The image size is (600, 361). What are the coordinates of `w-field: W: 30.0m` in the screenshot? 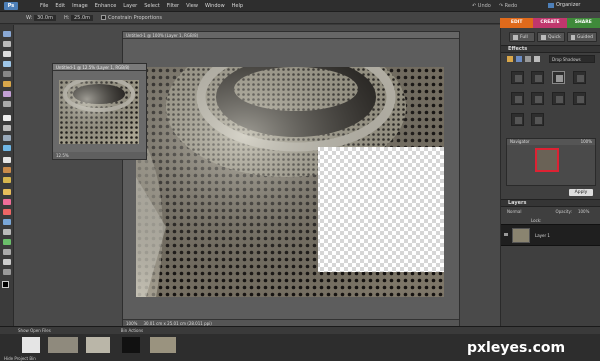 It's located at (41, 17).